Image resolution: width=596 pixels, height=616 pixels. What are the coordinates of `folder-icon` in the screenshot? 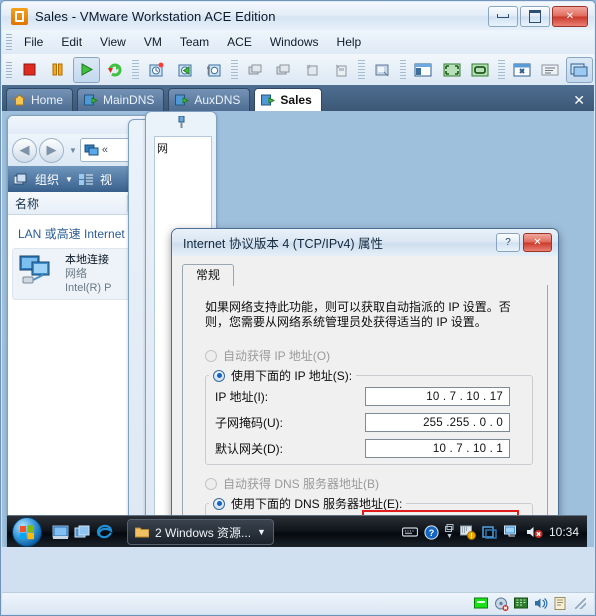 It's located at (142, 532).